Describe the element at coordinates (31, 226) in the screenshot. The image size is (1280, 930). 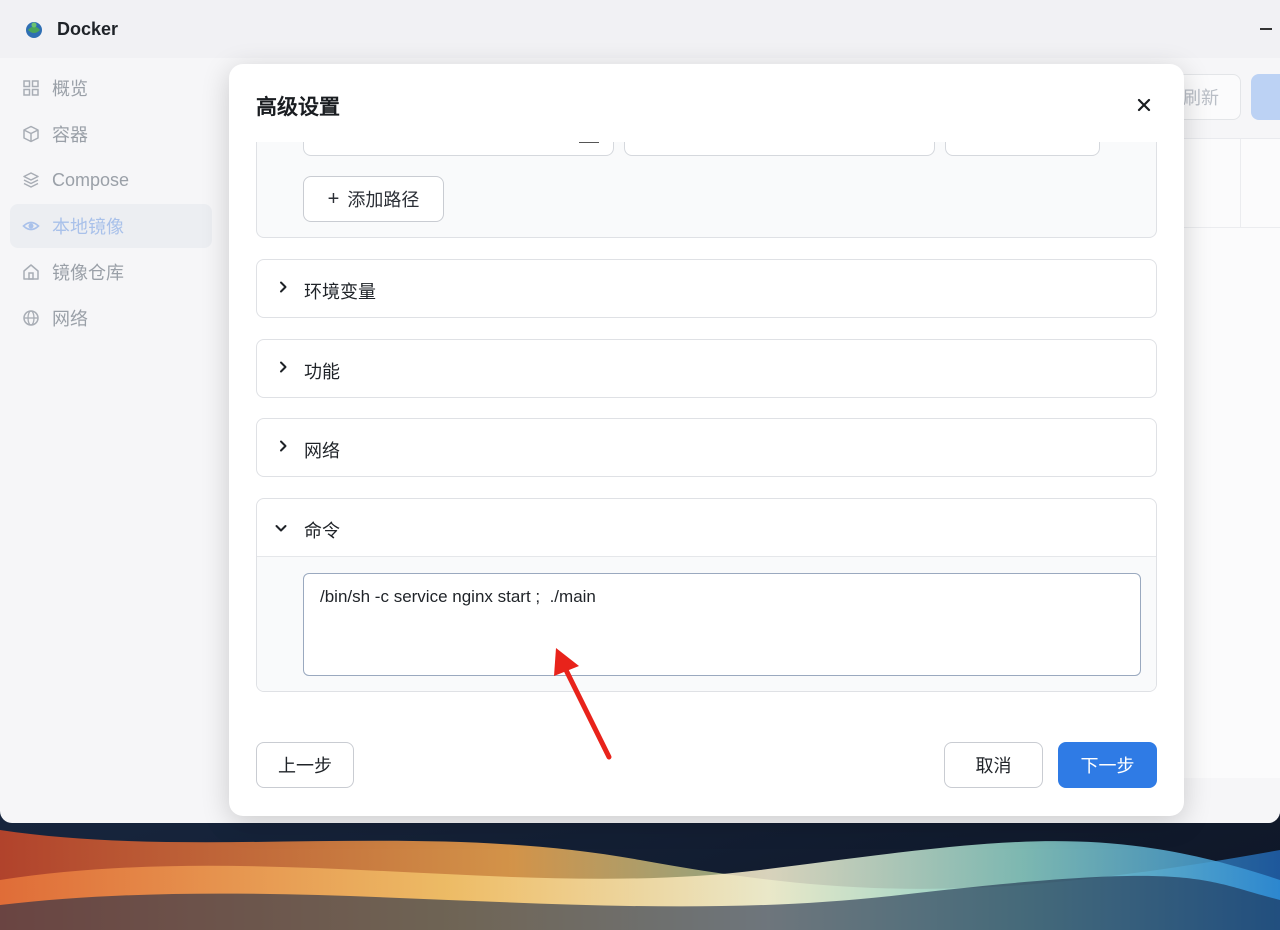
I see `eye-icon` at that location.